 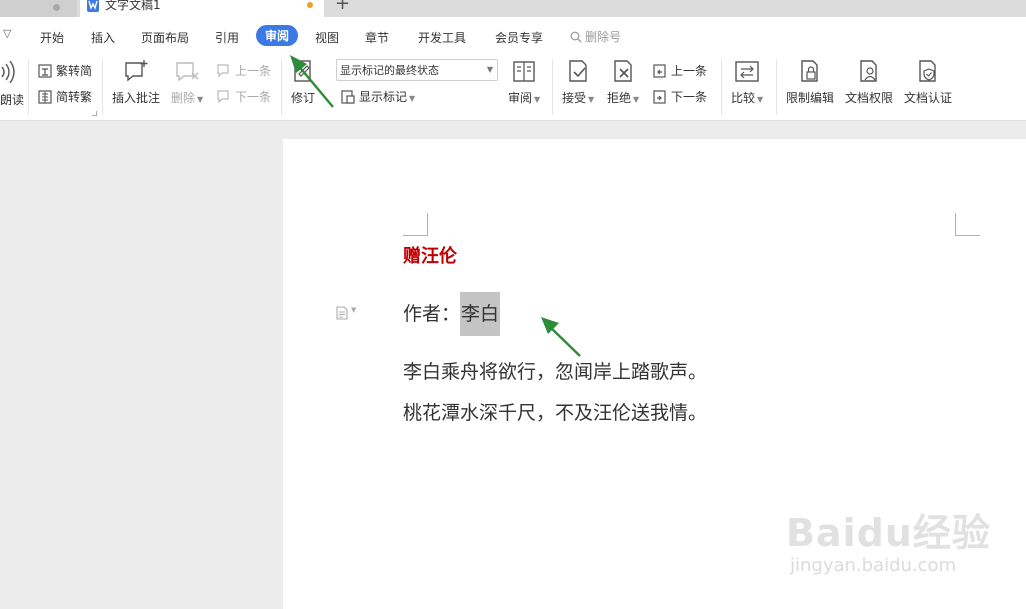 I want to click on menu-dropdown-icon: ▽, so click(x=7, y=33).